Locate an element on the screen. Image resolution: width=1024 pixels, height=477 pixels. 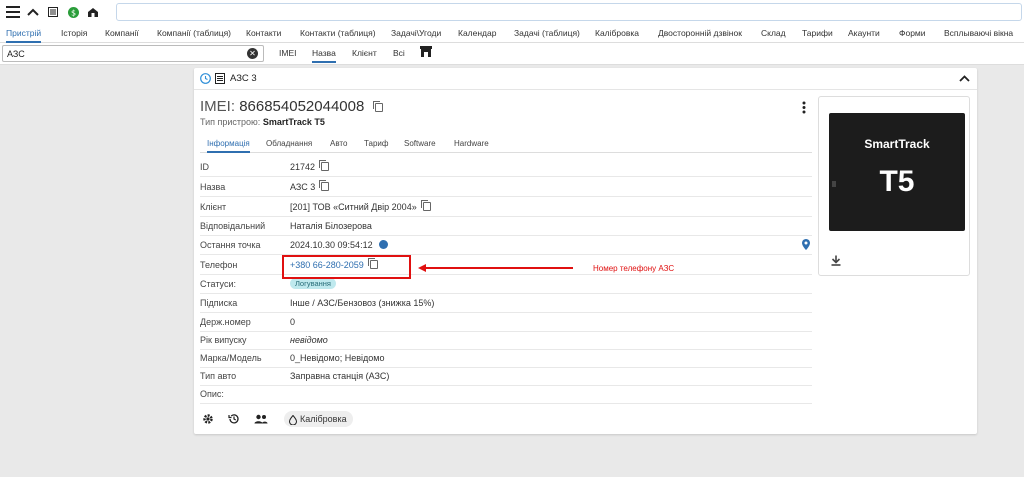
calibration-button: Калібровка is located at coordinates (318, 419).